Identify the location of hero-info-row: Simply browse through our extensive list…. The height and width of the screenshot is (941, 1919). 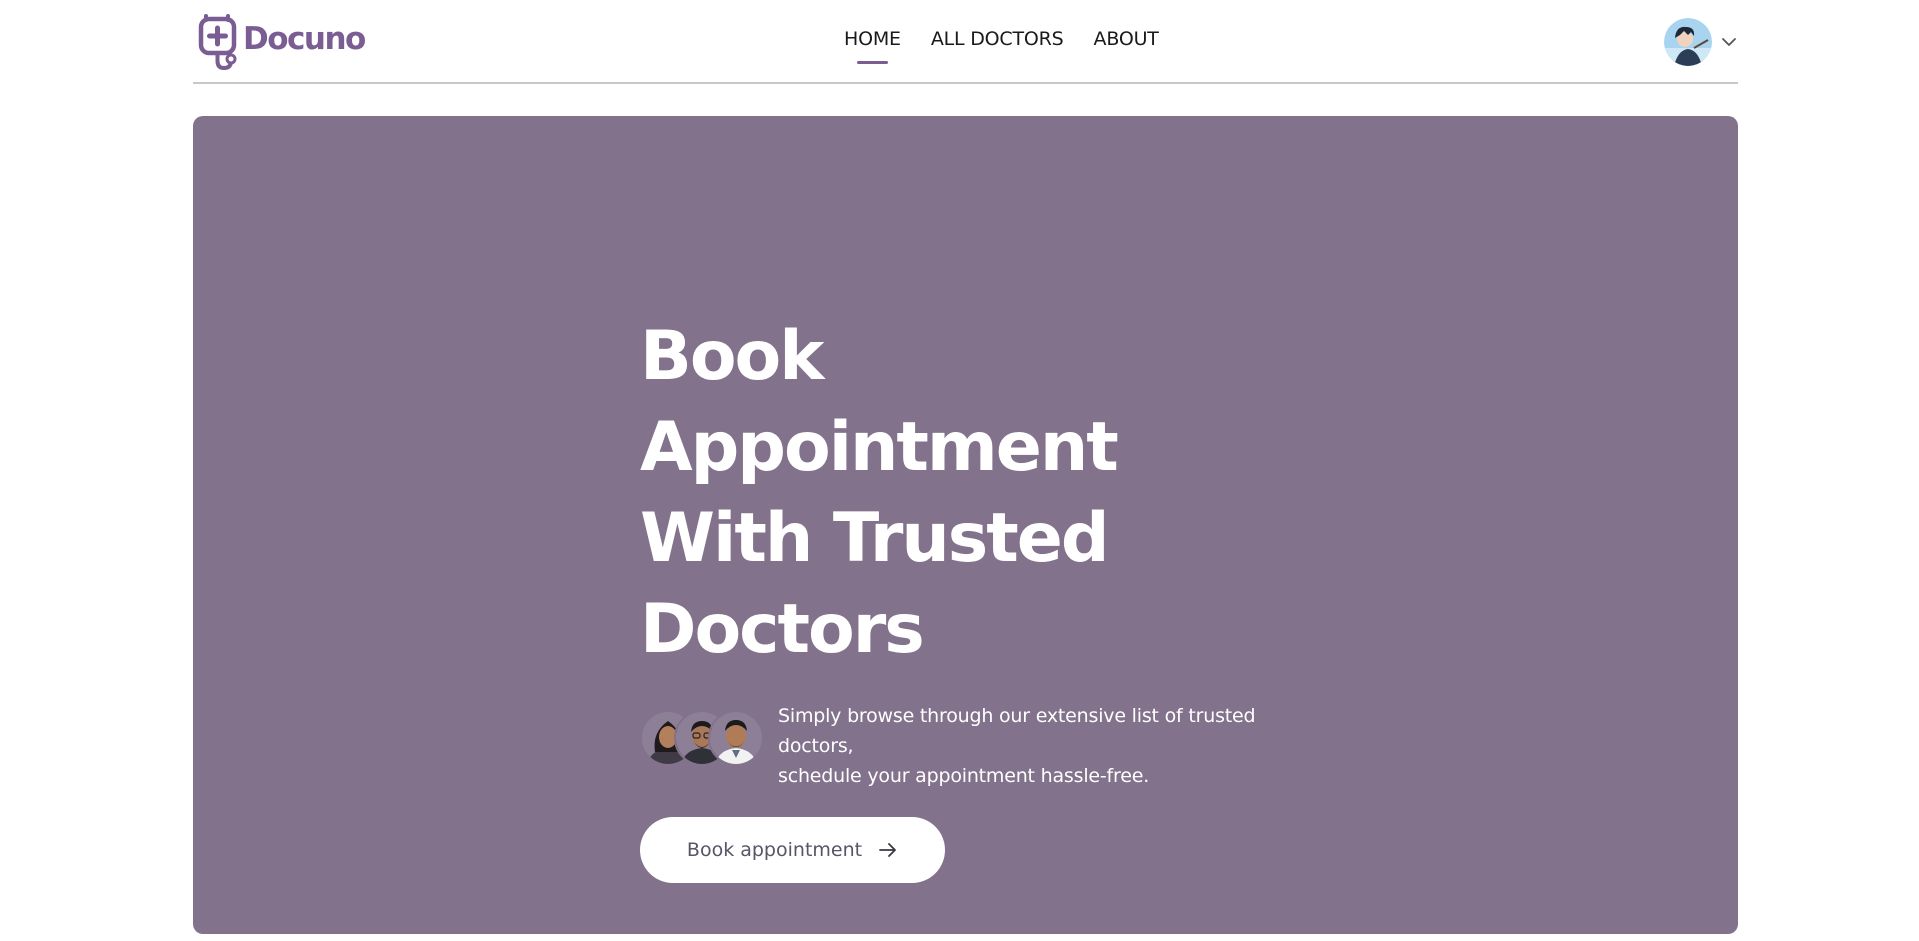
(960, 746).